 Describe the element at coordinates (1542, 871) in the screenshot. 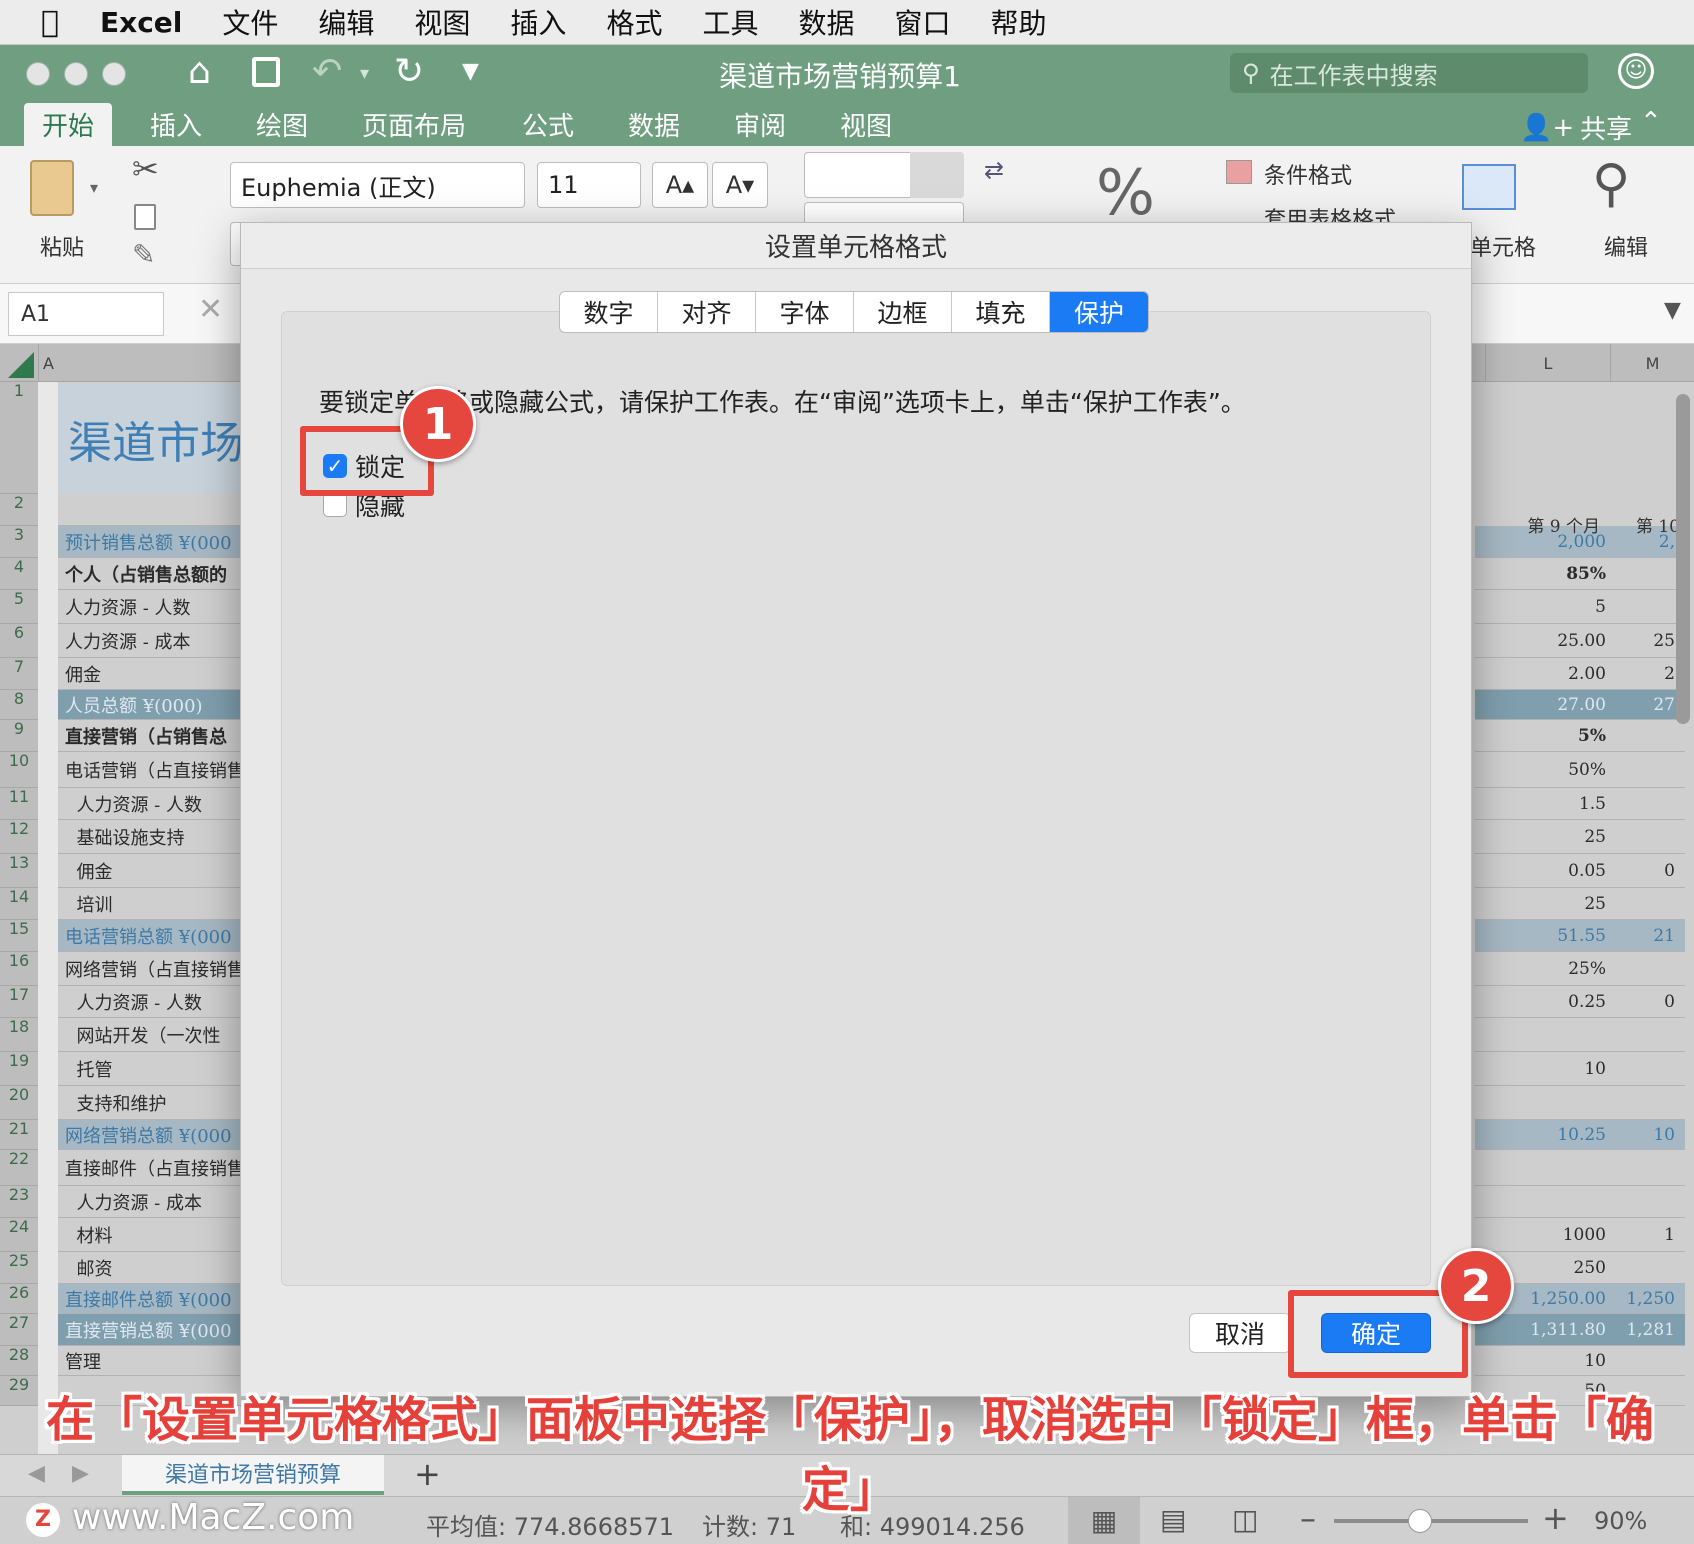

I see `cell-month9: 0.05` at that location.